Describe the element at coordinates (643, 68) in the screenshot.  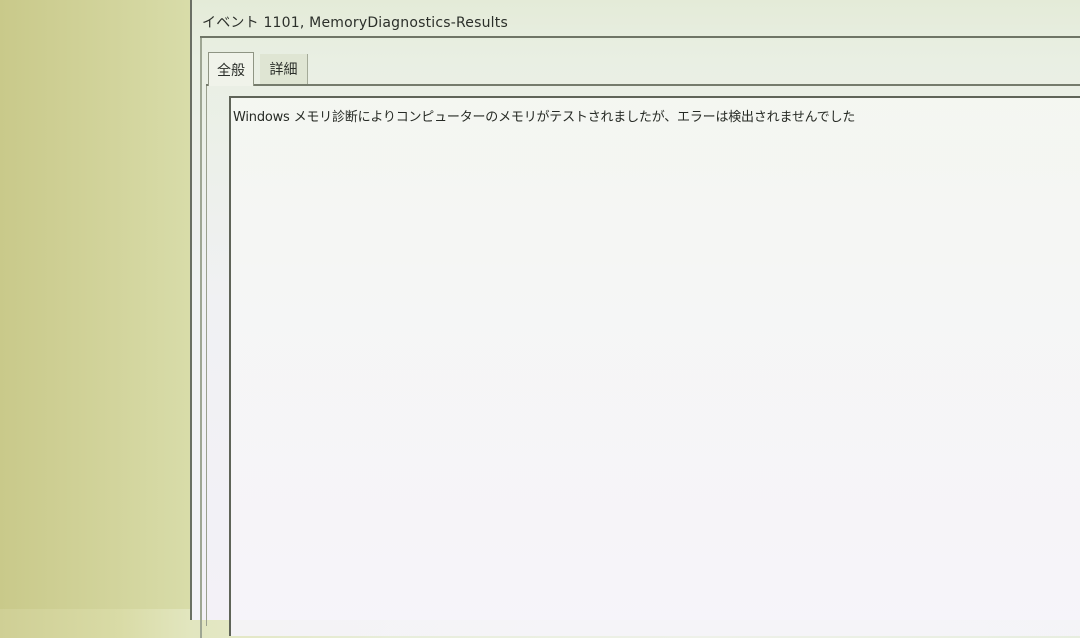
I see `tab-strip: 全般 詳細` at that location.